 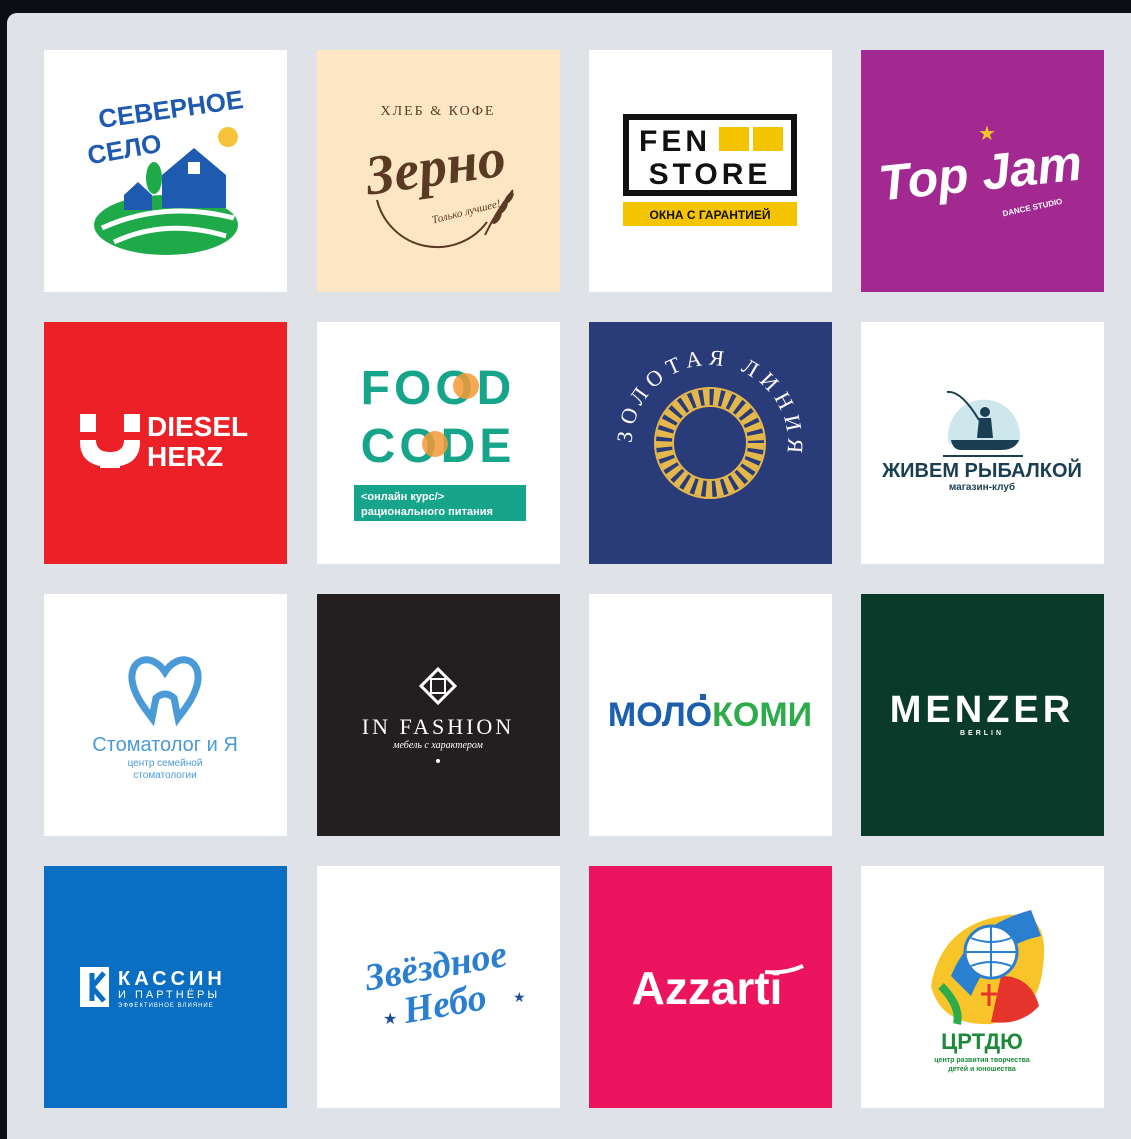 I want to click on logo-zerno: ХЛЕБ & КОФЕ Зерно Только лучшее!, so click(x=438, y=171).